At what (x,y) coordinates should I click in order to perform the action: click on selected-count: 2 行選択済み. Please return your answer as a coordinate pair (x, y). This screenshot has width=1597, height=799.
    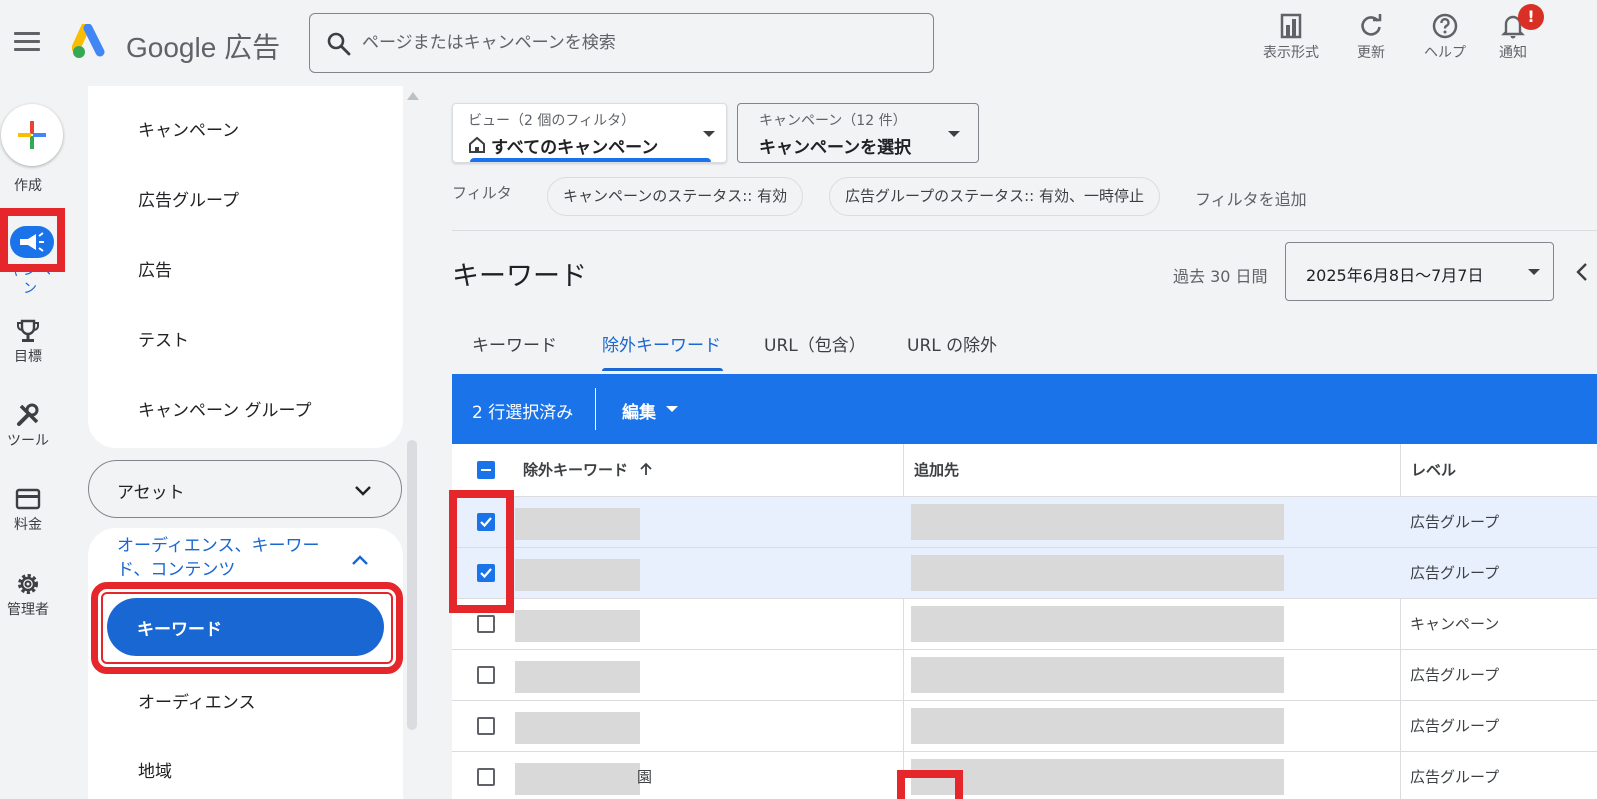
    Looking at the image, I should click on (523, 413).